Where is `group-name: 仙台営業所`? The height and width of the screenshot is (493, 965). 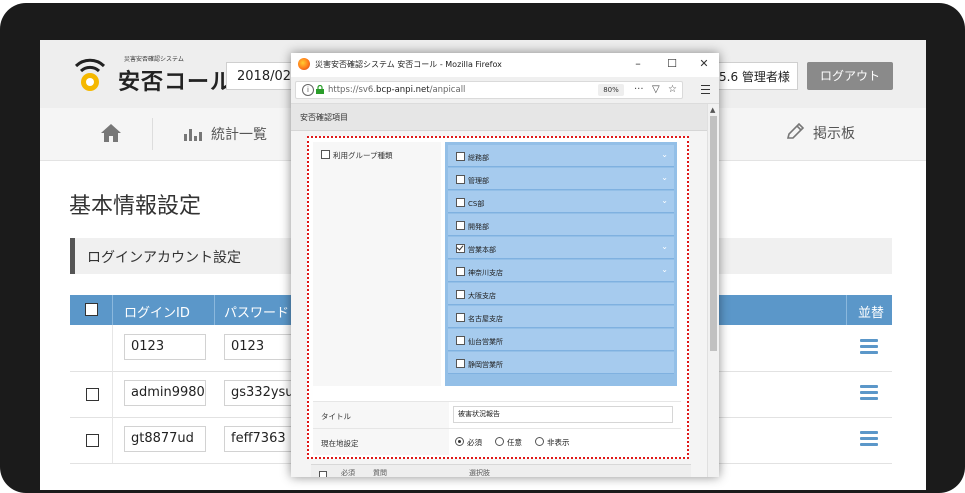 group-name: 仙台営業所 is located at coordinates (485, 342).